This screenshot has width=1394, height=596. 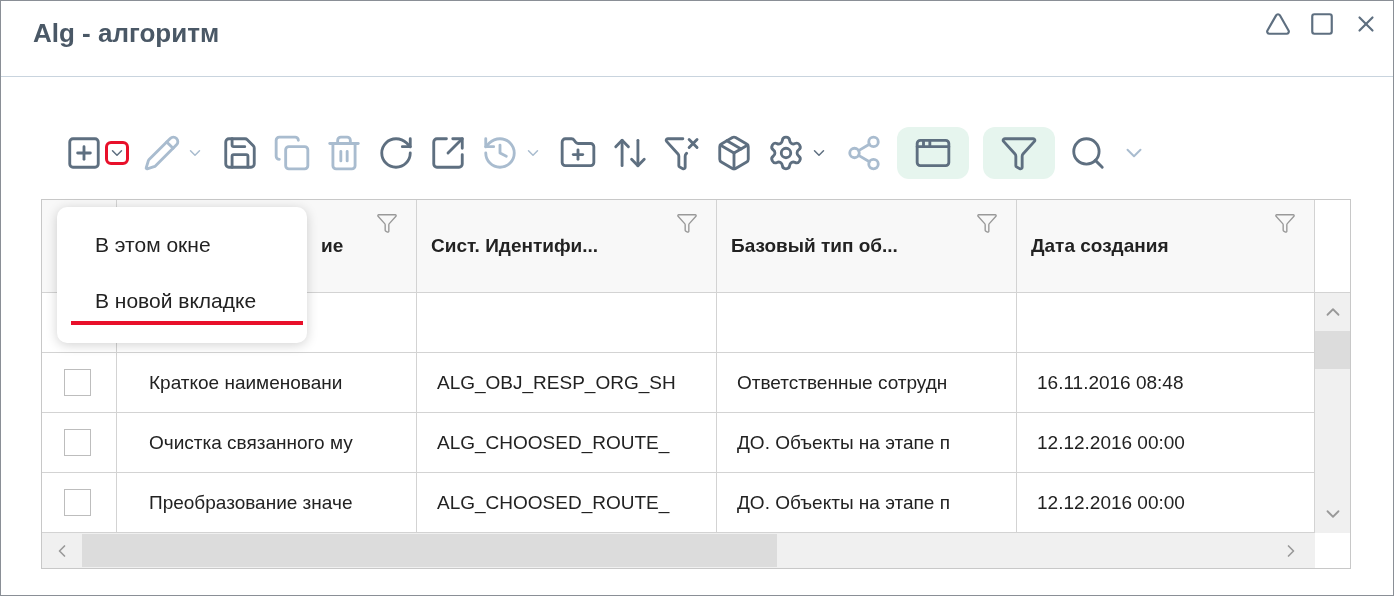 What do you see at coordinates (251, 502) in the screenshot?
I see `table-cell: Преобразование значе` at bounding box center [251, 502].